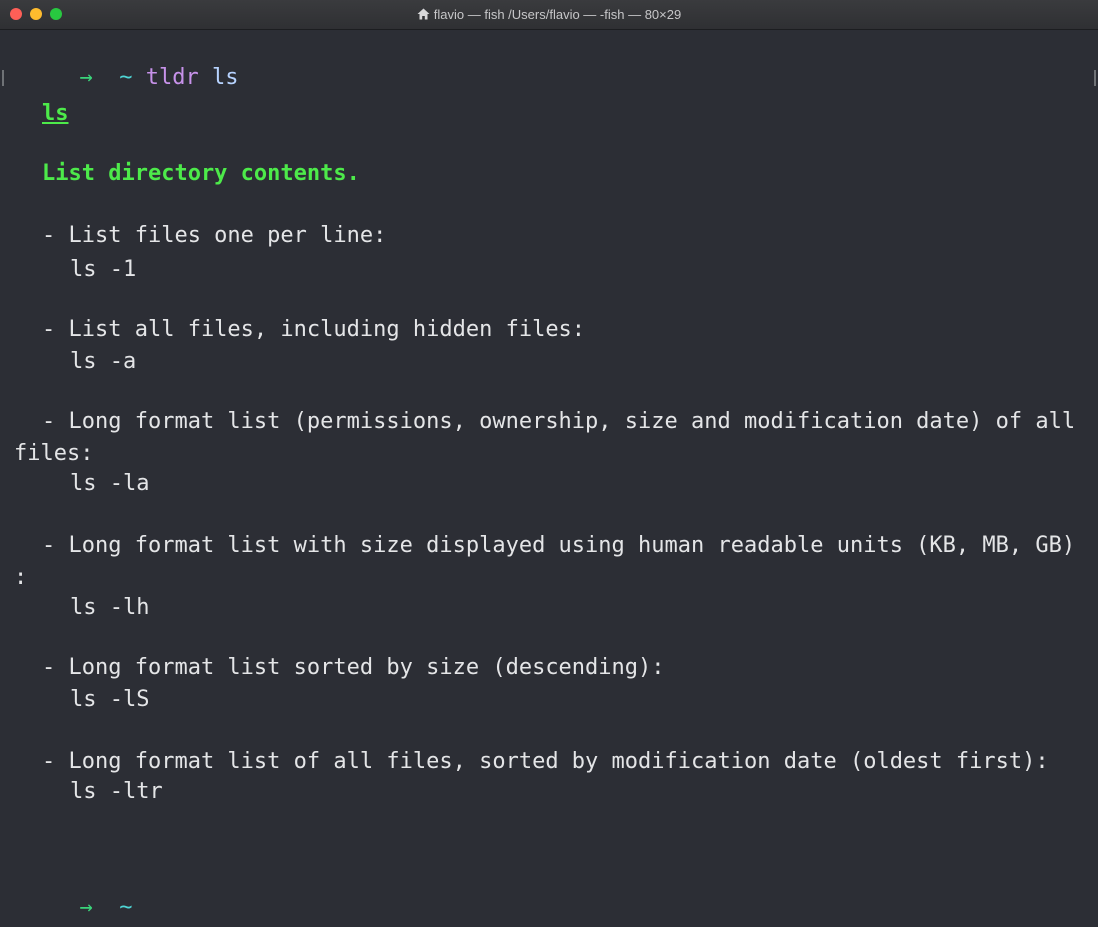 The image size is (1098, 927). What do you see at coordinates (110, 607) in the screenshot?
I see `example-cmd-4: ls -lh` at bounding box center [110, 607].